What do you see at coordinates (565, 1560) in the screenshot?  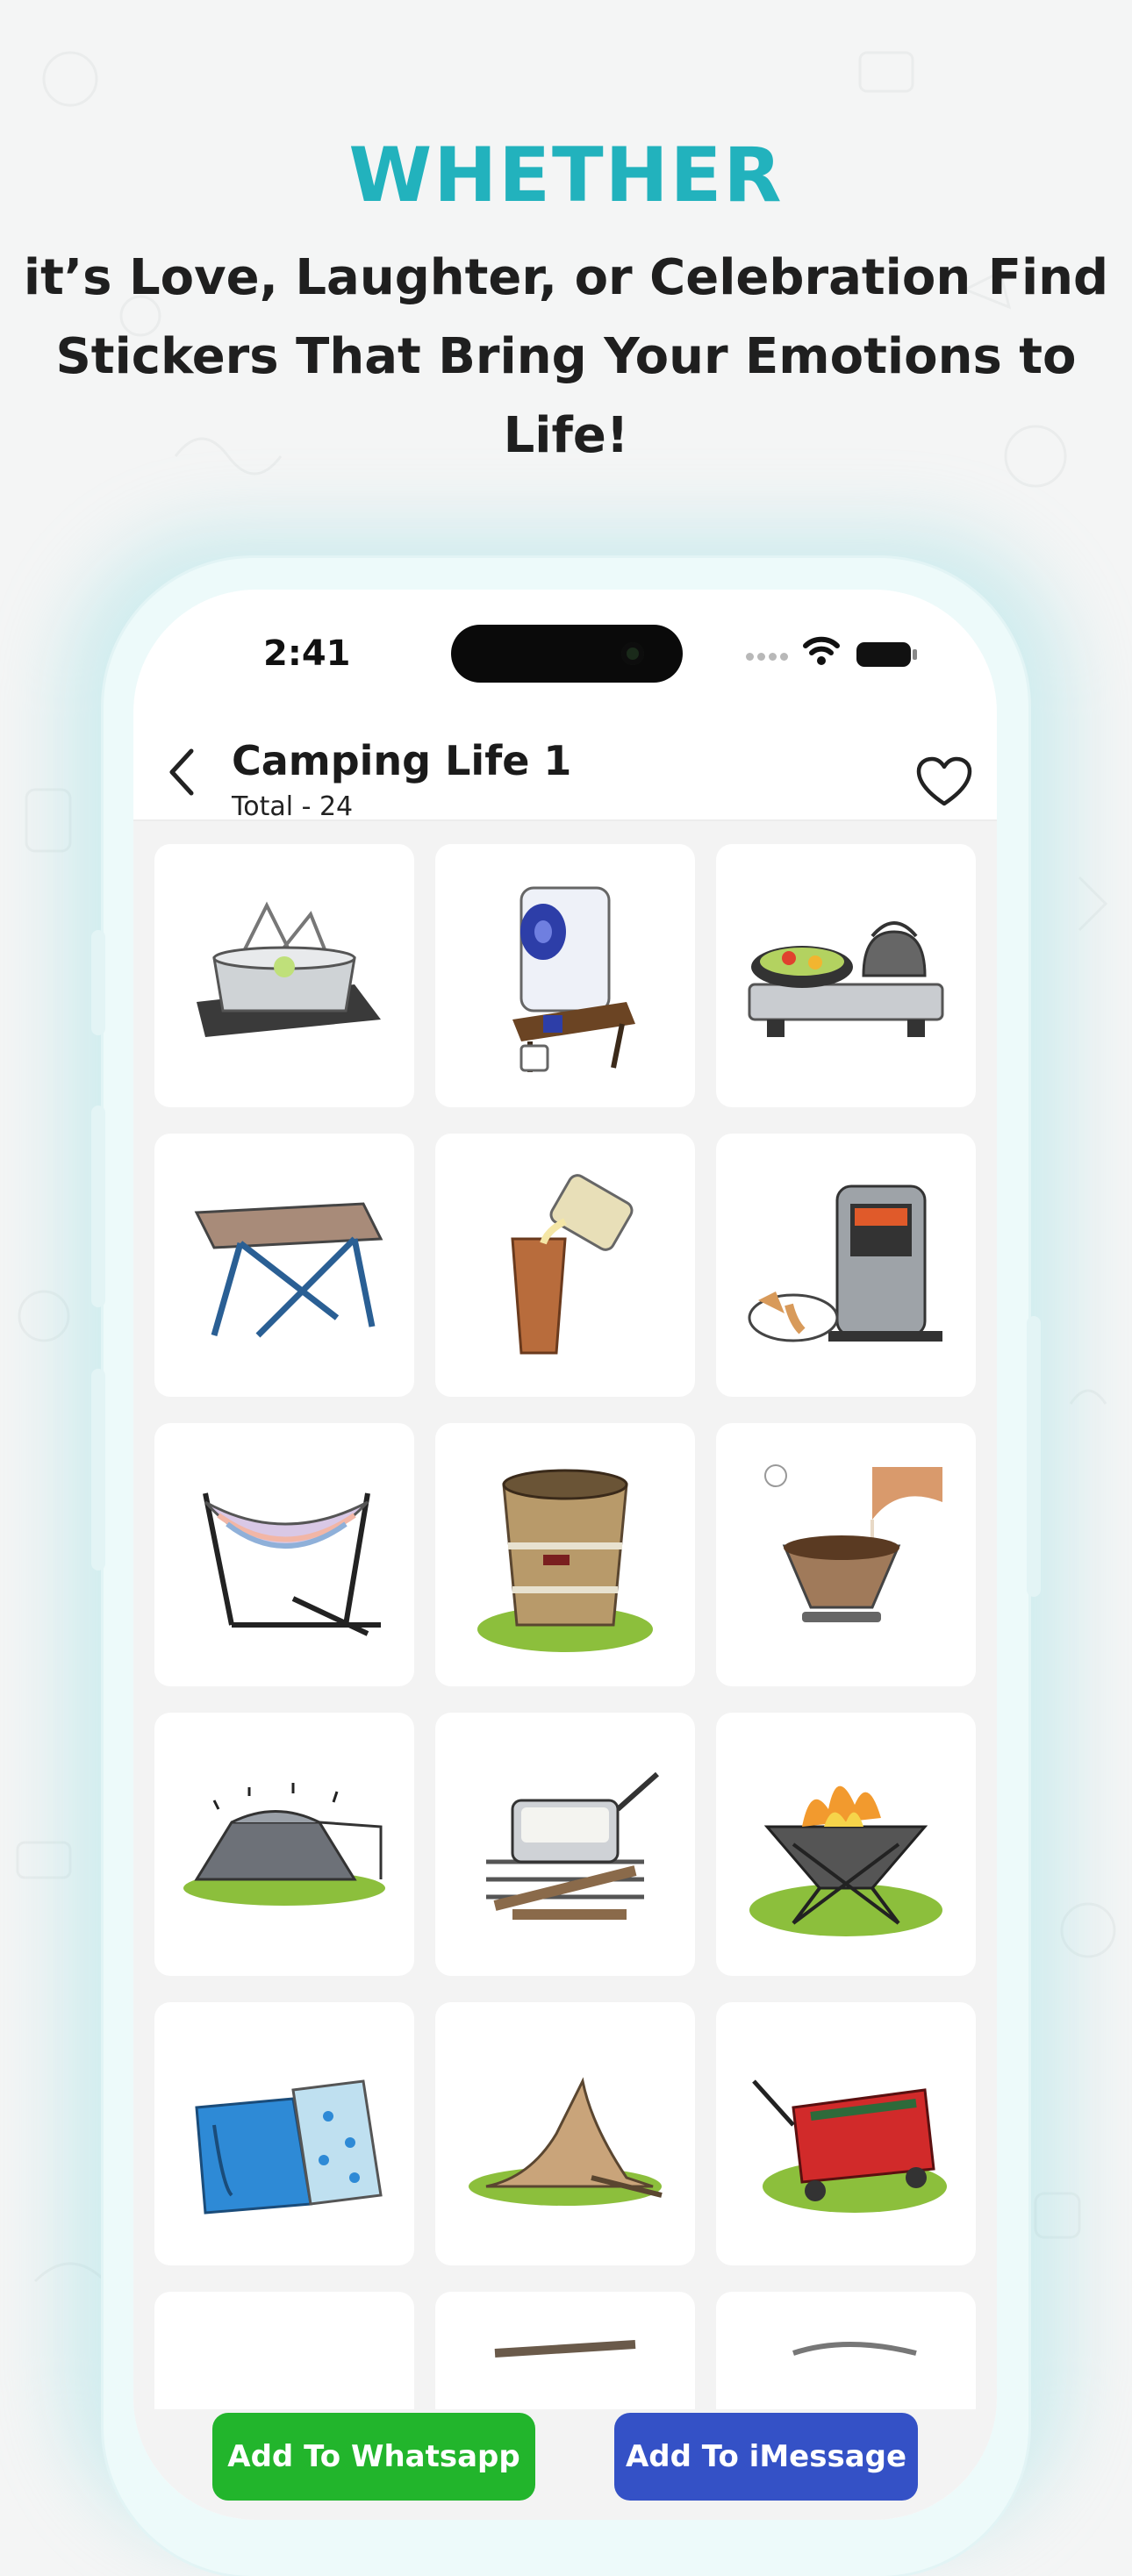 I see `fire-bucket-sticker` at bounding box center [565, 1560].